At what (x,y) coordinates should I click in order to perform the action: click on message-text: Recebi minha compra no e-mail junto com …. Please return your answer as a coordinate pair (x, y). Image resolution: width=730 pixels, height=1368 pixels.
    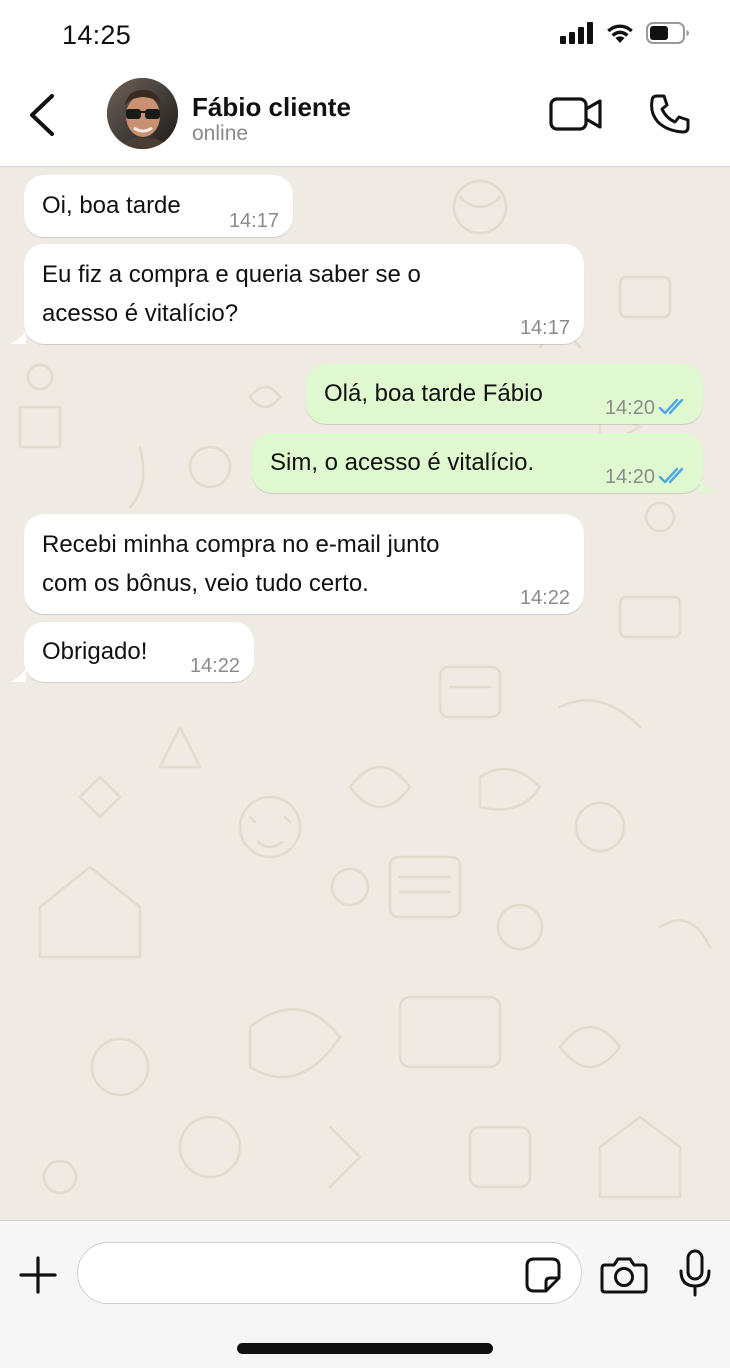
    Looking at the image, I should click on (241, 564).